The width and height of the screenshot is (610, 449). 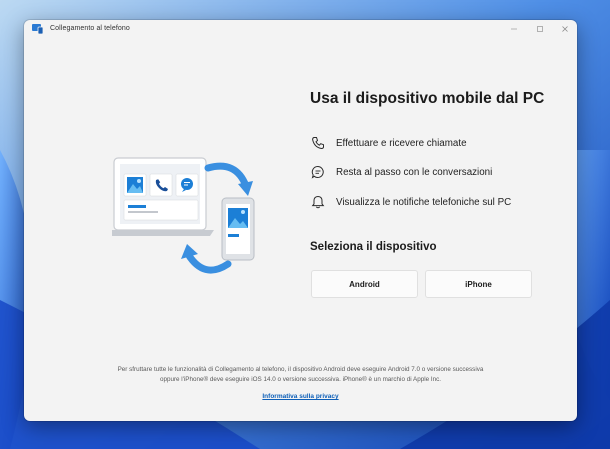 I want to click on minimize-icon, so click(x=514, y=29).